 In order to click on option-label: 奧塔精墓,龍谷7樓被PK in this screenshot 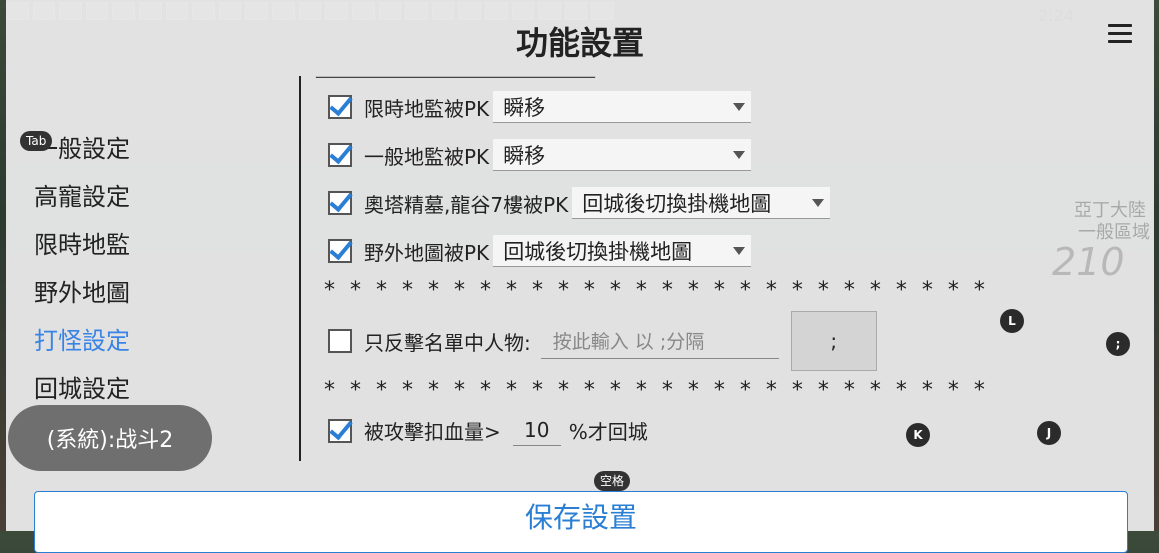, I will do `click(466, 204)`.